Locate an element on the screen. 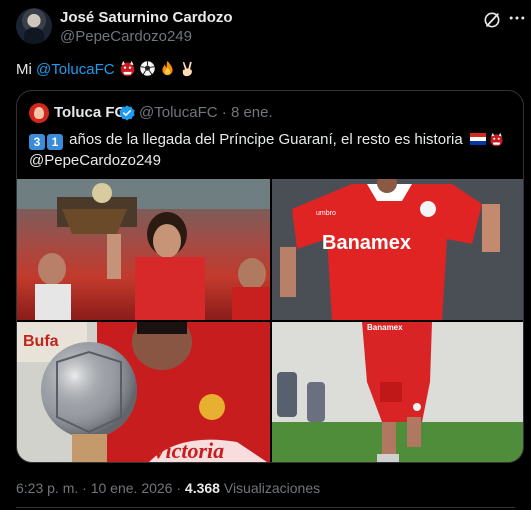  views-count: 4.368 is located at coordinates (202, 488).